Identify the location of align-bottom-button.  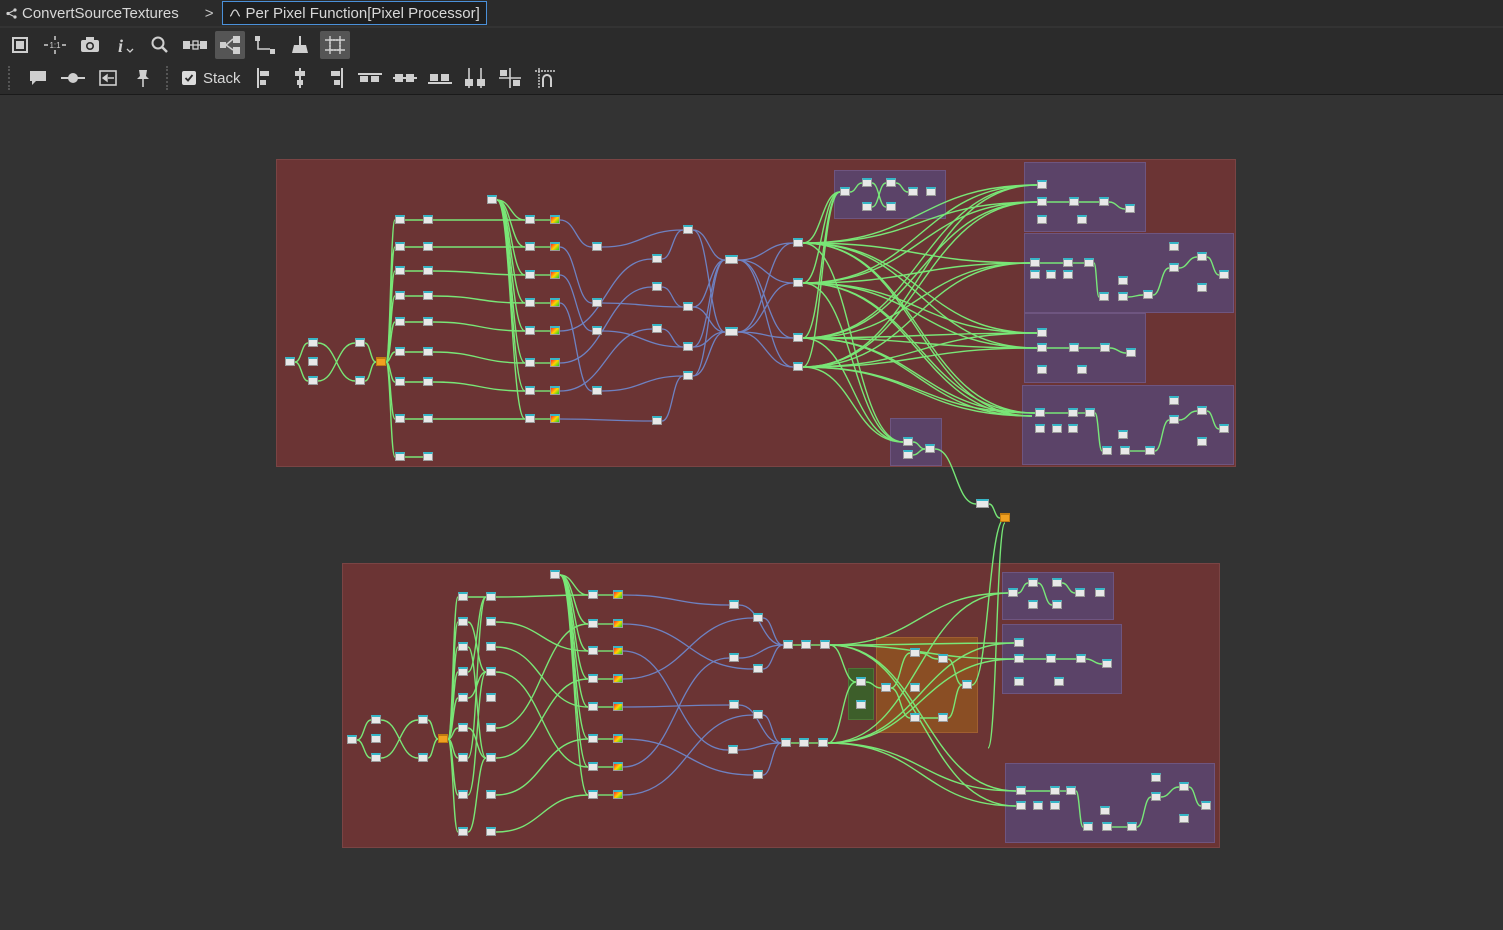
(440, 78).